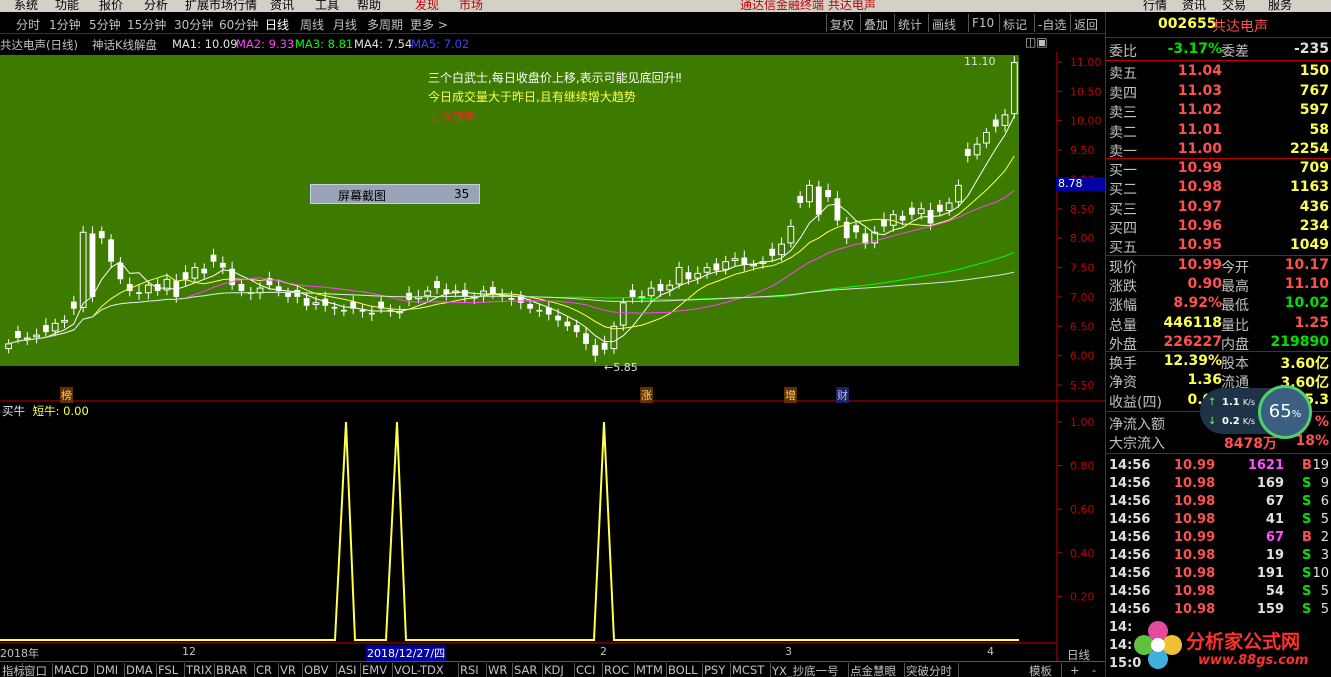 This screenshot has height=677, width=1331. I want to click on menu-item-13: 交易, so click(1234, 6).